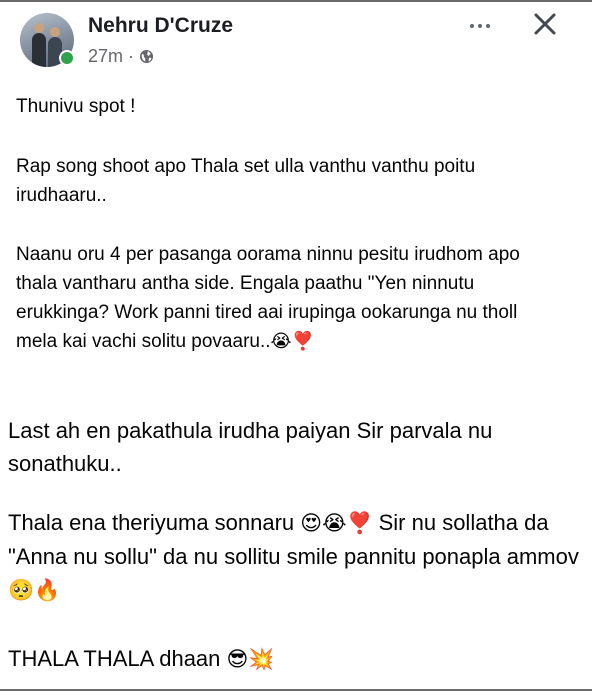 Image resolution: width=592 pixels, height=691 pixels. What do you see at coordinates (545, 24) in the screenshot?
I see `close-icon` at bounding box center [545, 24].